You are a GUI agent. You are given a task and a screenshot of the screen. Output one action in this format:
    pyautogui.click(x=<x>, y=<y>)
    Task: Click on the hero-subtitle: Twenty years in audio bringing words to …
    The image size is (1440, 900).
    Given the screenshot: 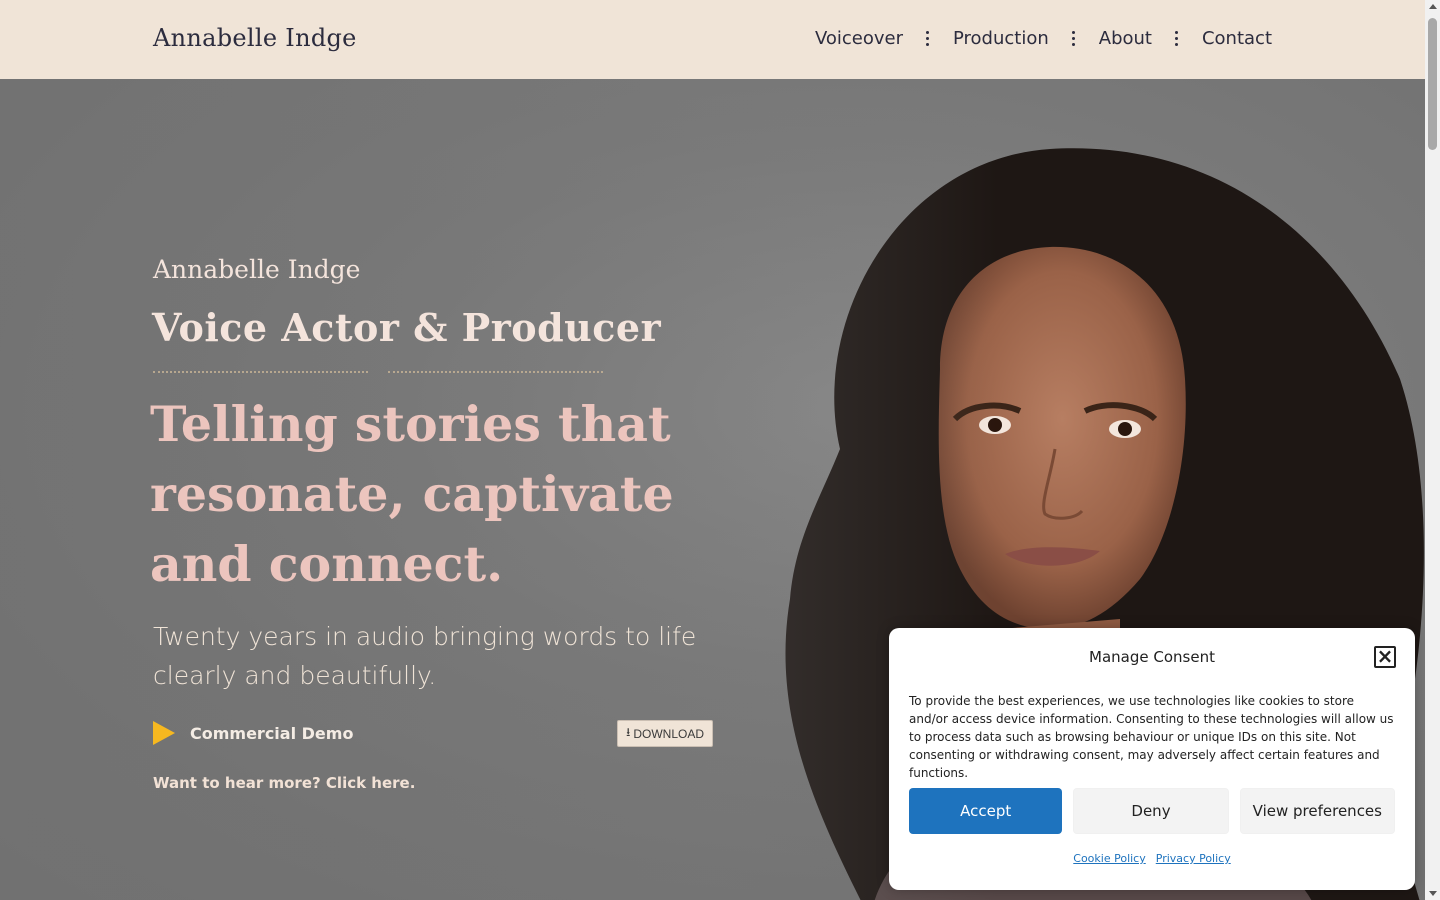 What is the action you would take?
    pyautogui.click(x=425, y=656)
    